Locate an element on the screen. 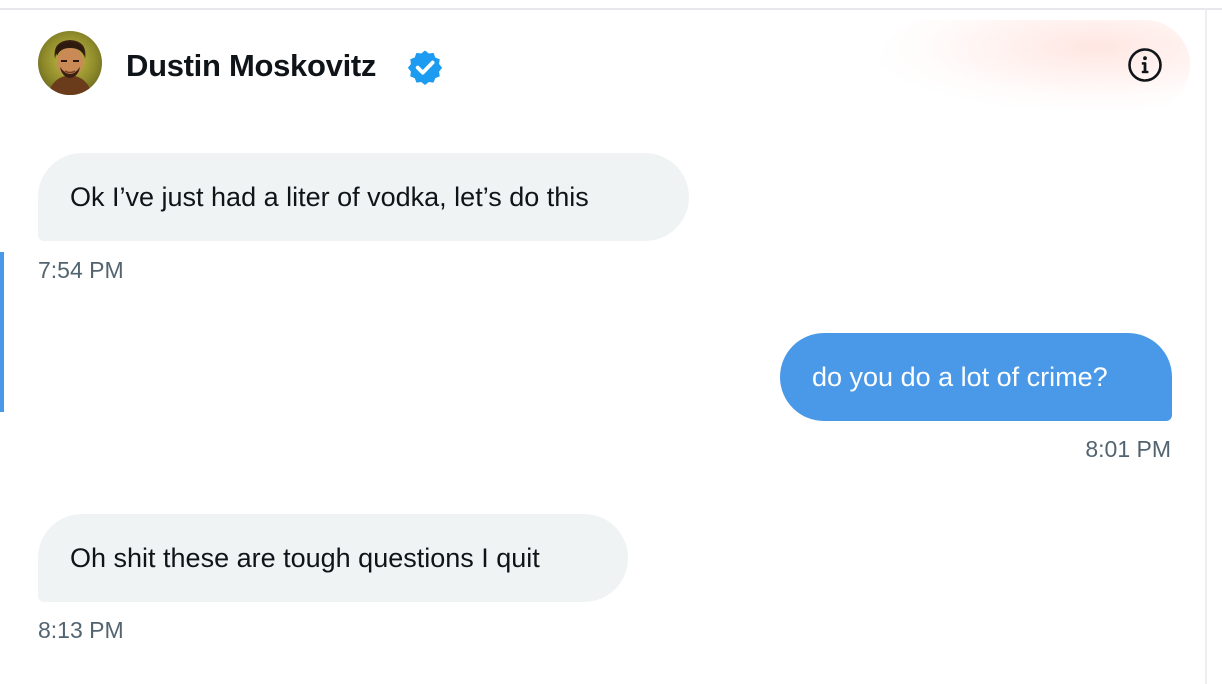  message-bubble-sent: do you do a lot of crime? is located at coordinates (976, 377).